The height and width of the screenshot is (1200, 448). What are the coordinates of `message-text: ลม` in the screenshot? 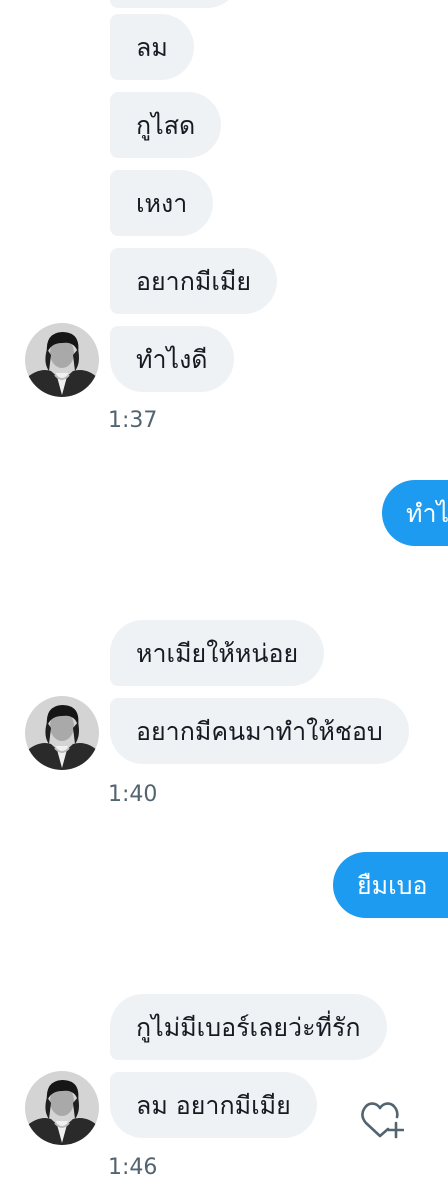 It's located at (152, 47).